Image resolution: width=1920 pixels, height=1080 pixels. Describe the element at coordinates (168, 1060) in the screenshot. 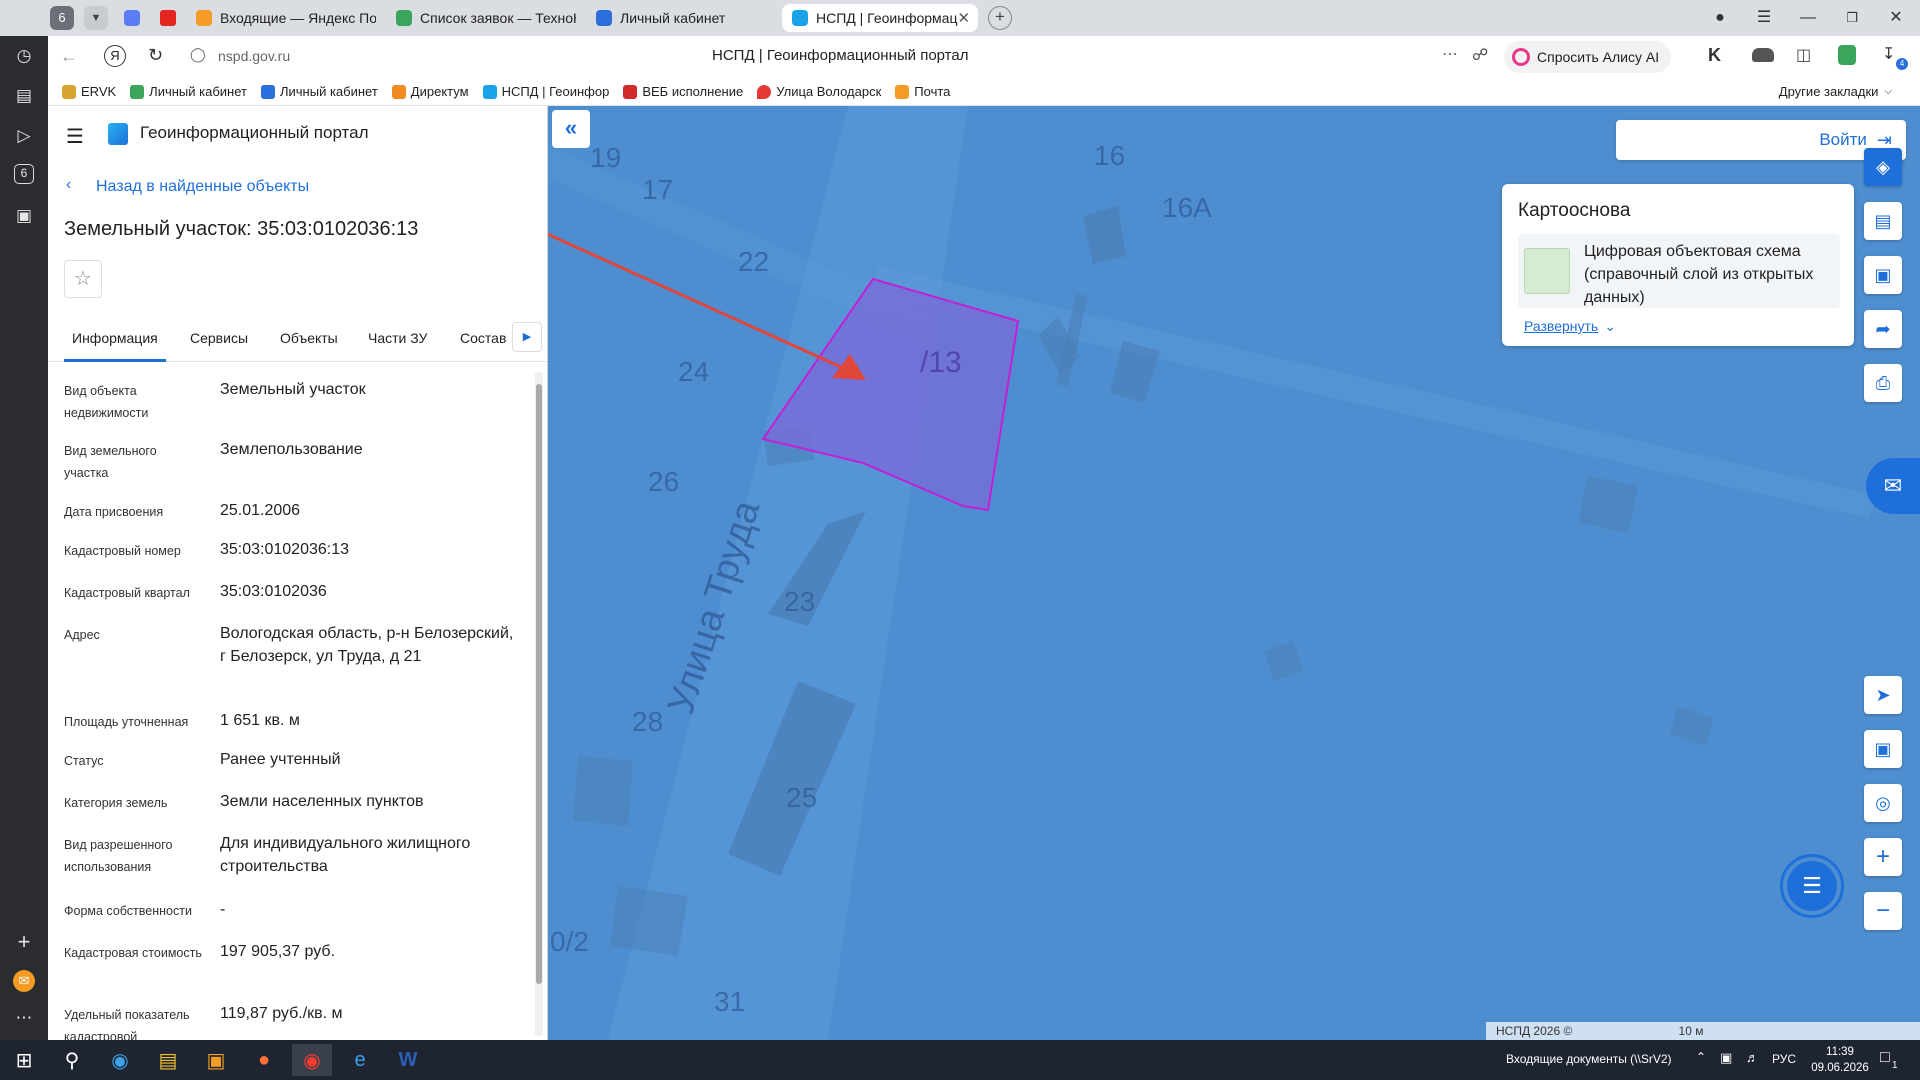

I see `file-explorer-icon: ▤` at that location.